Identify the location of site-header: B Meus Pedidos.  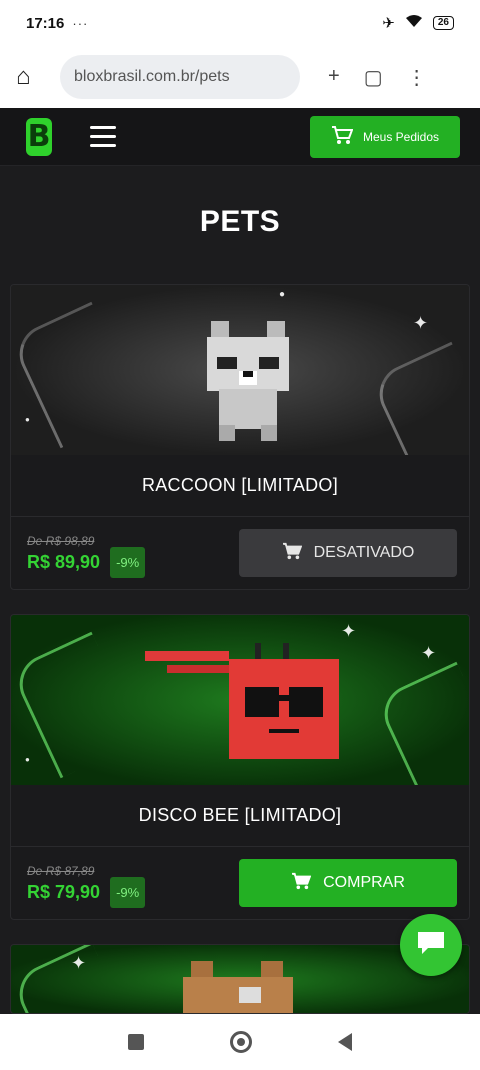
(240, 137).